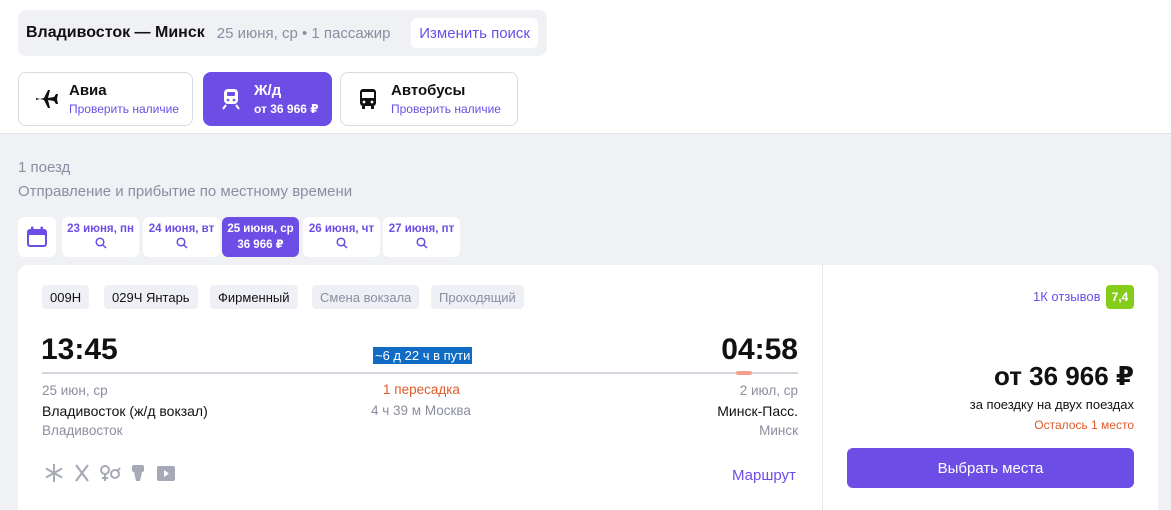 The image size is (1171, 510). Describe the element at coordinates (100, 229) in the screenshot. I see `date-label: 23 июня, пн` at that location.